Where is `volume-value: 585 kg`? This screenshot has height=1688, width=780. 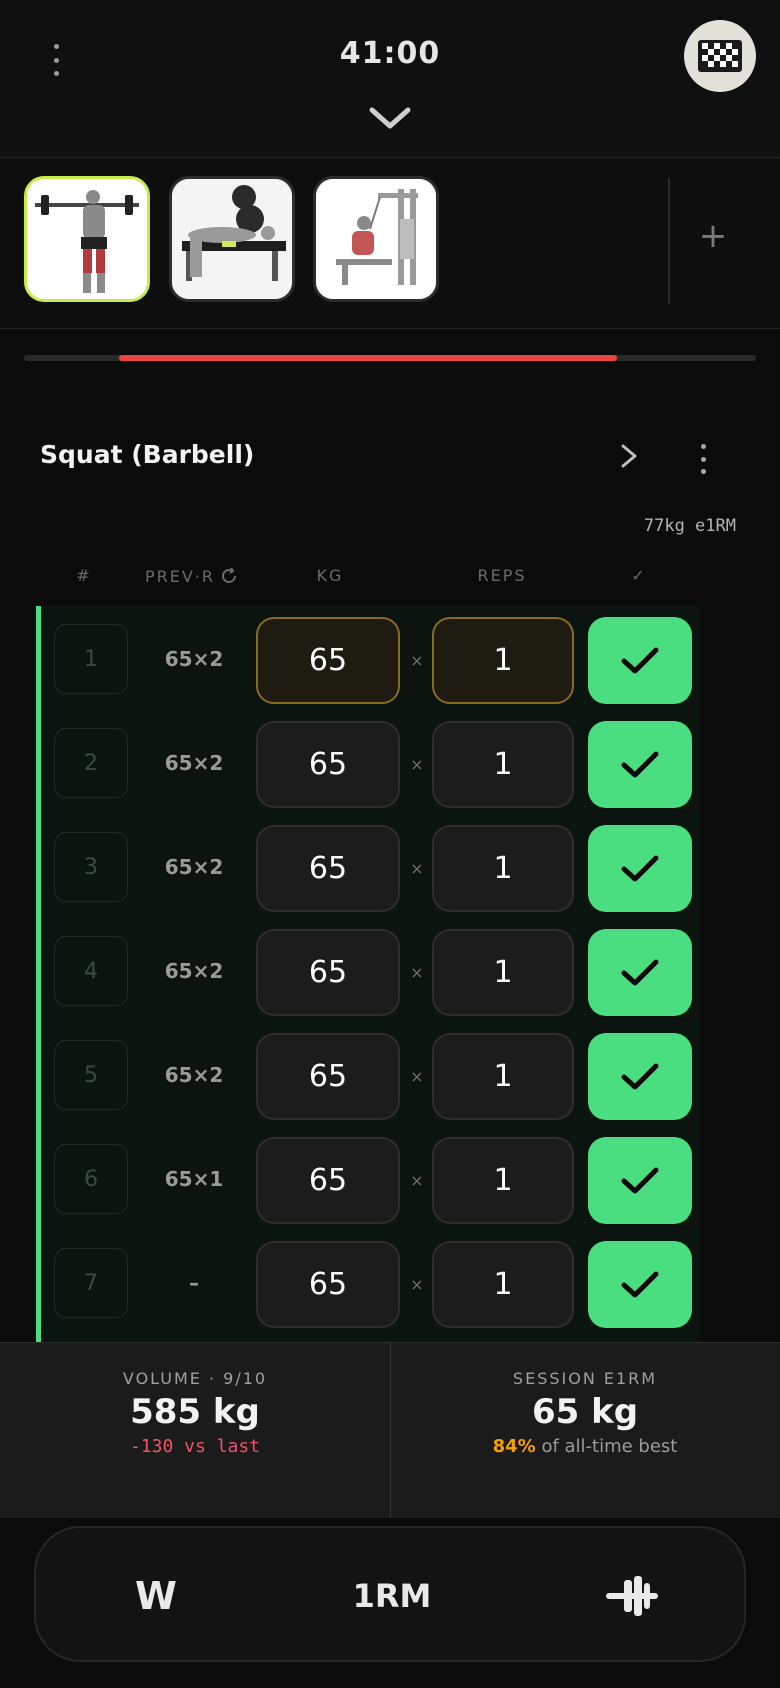
volume-value: 585 kg is located at coordinates (195, 1412).